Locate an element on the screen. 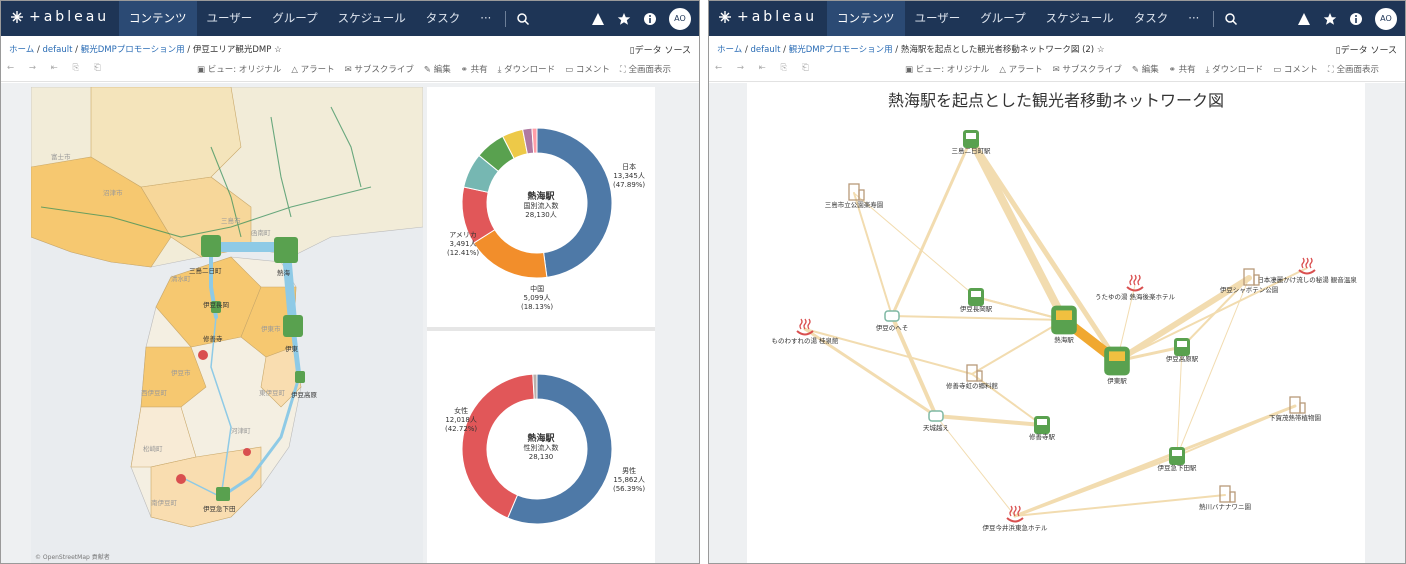 Image resolution: width=1406 pixels, height=564 pixels. slice-pct: (12.41%) is located at coordinates (463, 253).